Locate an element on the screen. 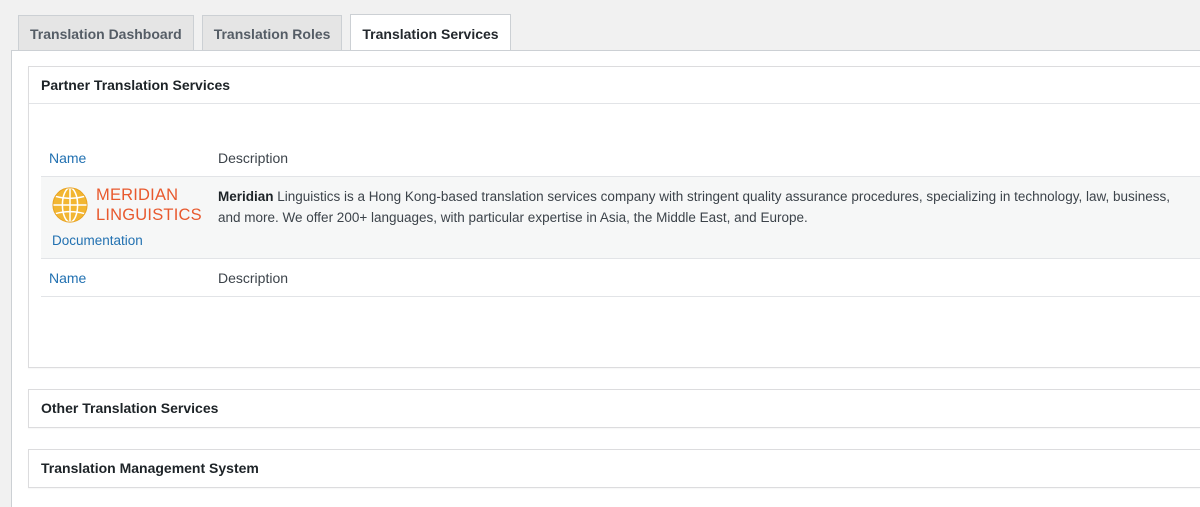  tab-translation-dashboard: Translation Dashboard is located at coordinates (106, 33).